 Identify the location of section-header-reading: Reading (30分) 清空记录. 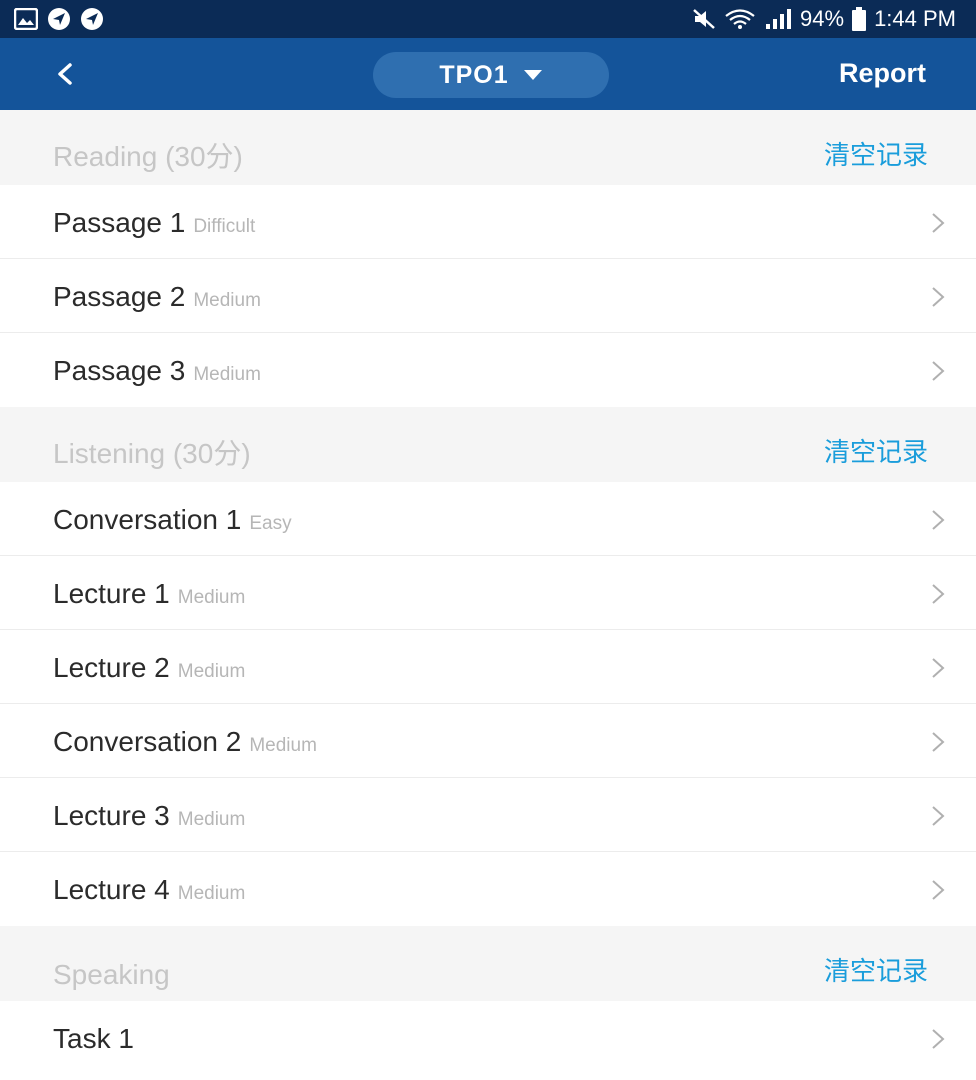
(488, 147).